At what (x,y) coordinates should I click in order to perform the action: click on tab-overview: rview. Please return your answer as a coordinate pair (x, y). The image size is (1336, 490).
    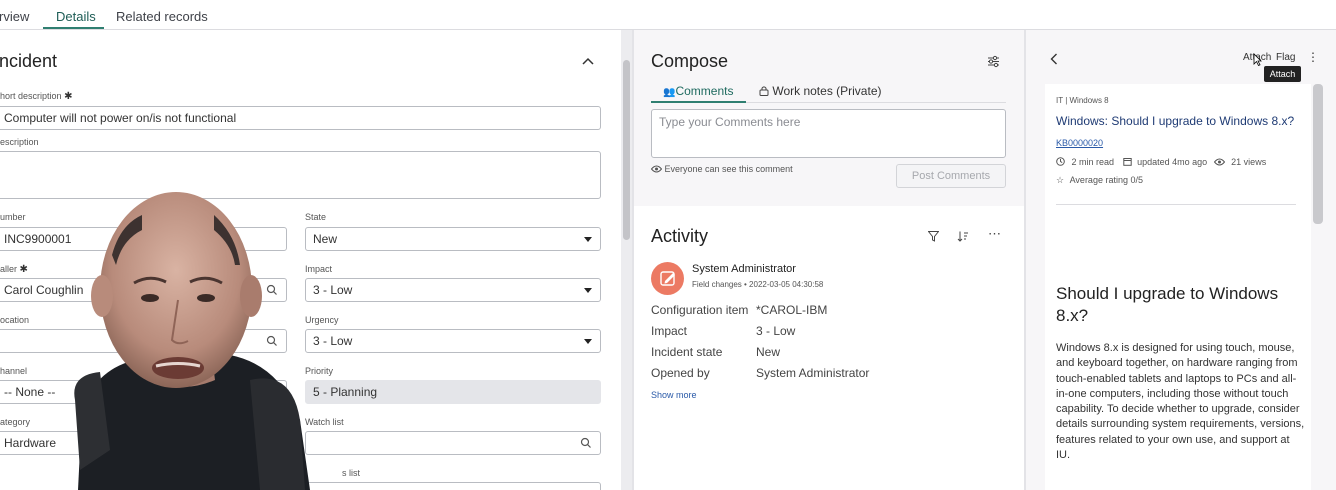
    Looking at the image, I should click on (14, 16).